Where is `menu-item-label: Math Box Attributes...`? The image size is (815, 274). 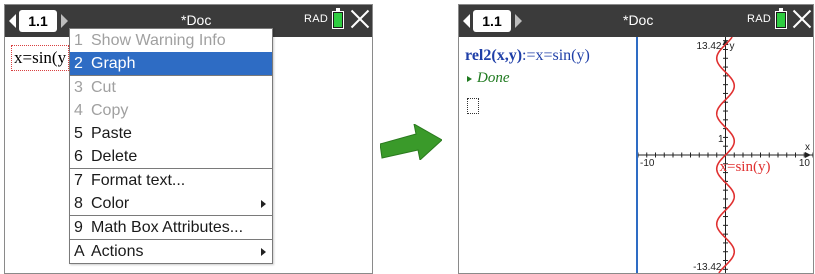
menu-item-label: Math Box Attributes... is located at coordinates (167, 227).